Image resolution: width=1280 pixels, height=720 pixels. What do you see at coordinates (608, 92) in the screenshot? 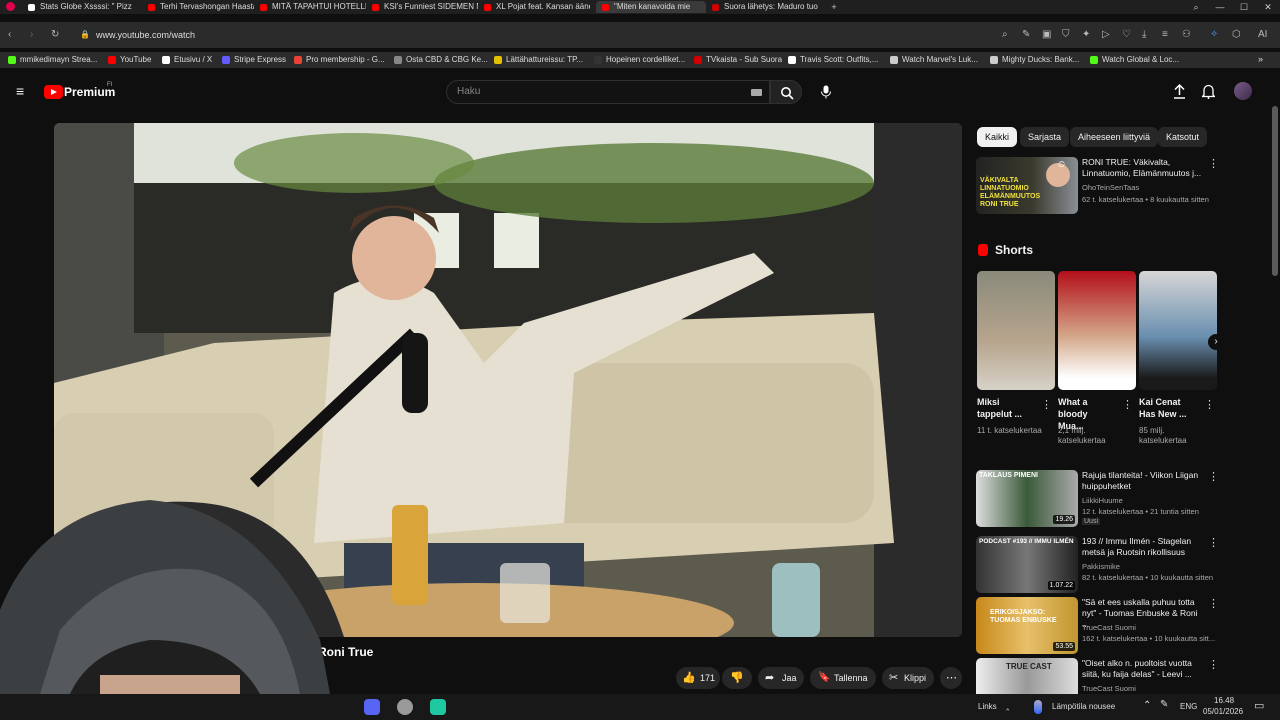
I see `search-input: Haku` at bounding box center [608, 92].